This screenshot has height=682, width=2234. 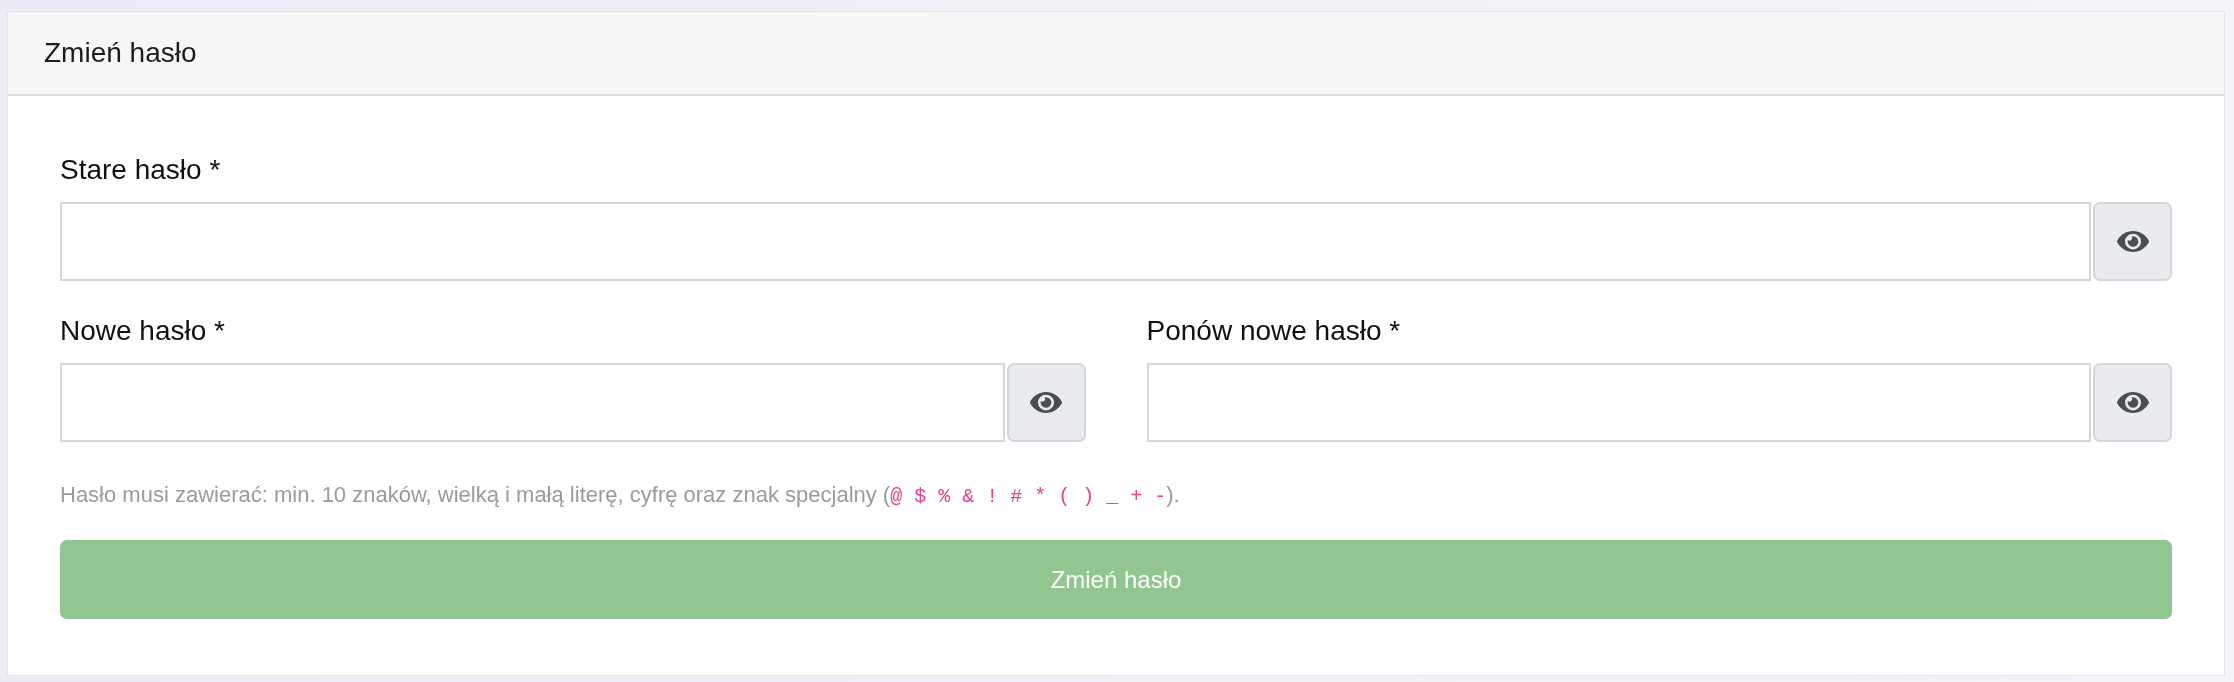 I want to click on card-title: Zmień hasło, so click(x=120, y=53).